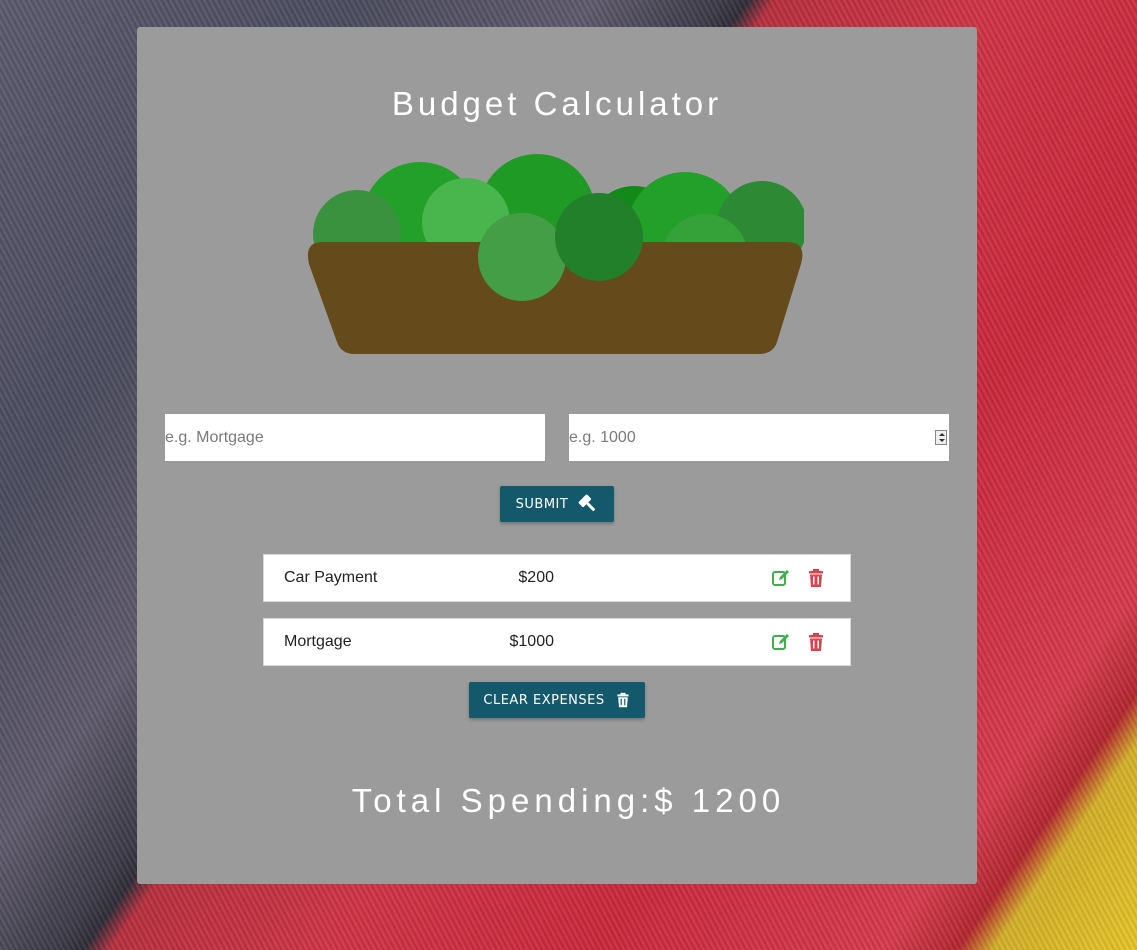  What do you see at coordinates (331, 577) in the screenshot?
I see `expense-name: Car Payment` at bounding box center [331, 577].